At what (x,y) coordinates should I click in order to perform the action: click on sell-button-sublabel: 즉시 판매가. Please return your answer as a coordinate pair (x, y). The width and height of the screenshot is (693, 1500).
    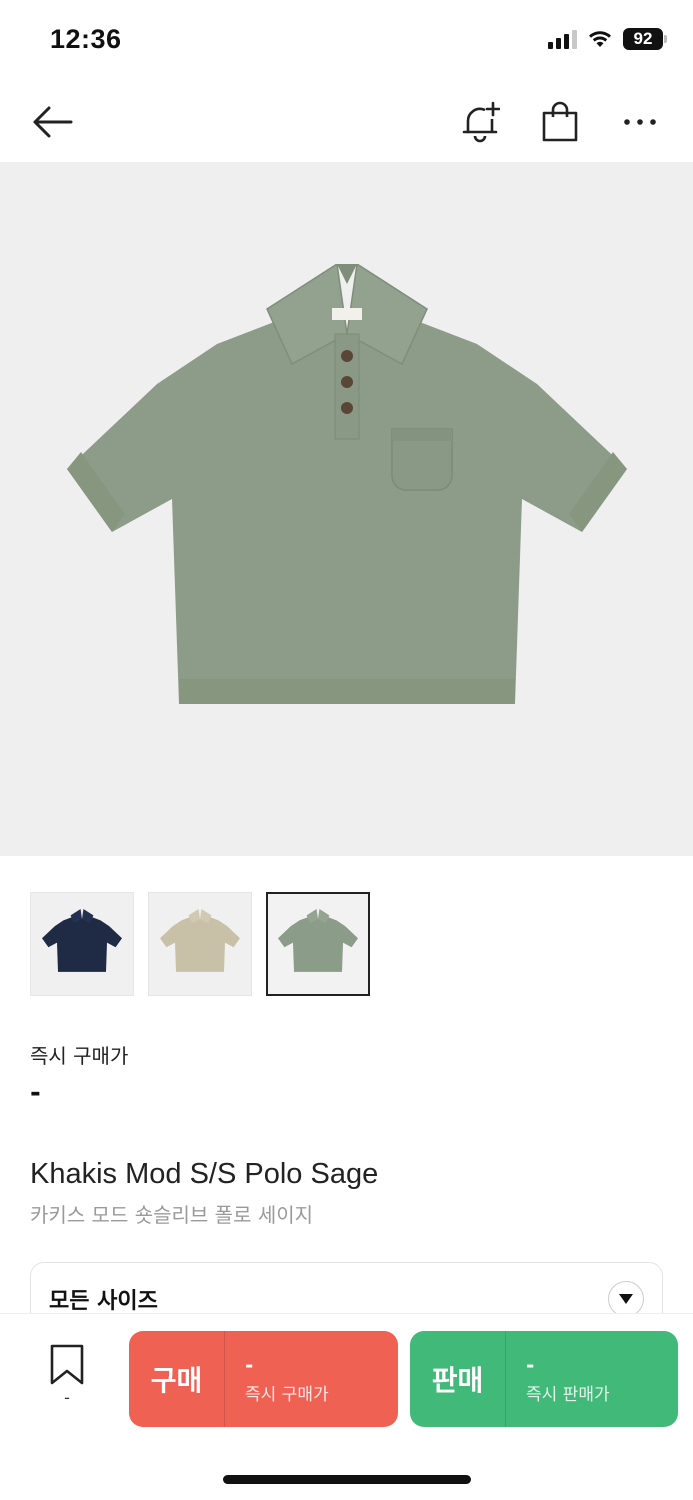
    Looking at the image, I should click on (568, 1394).